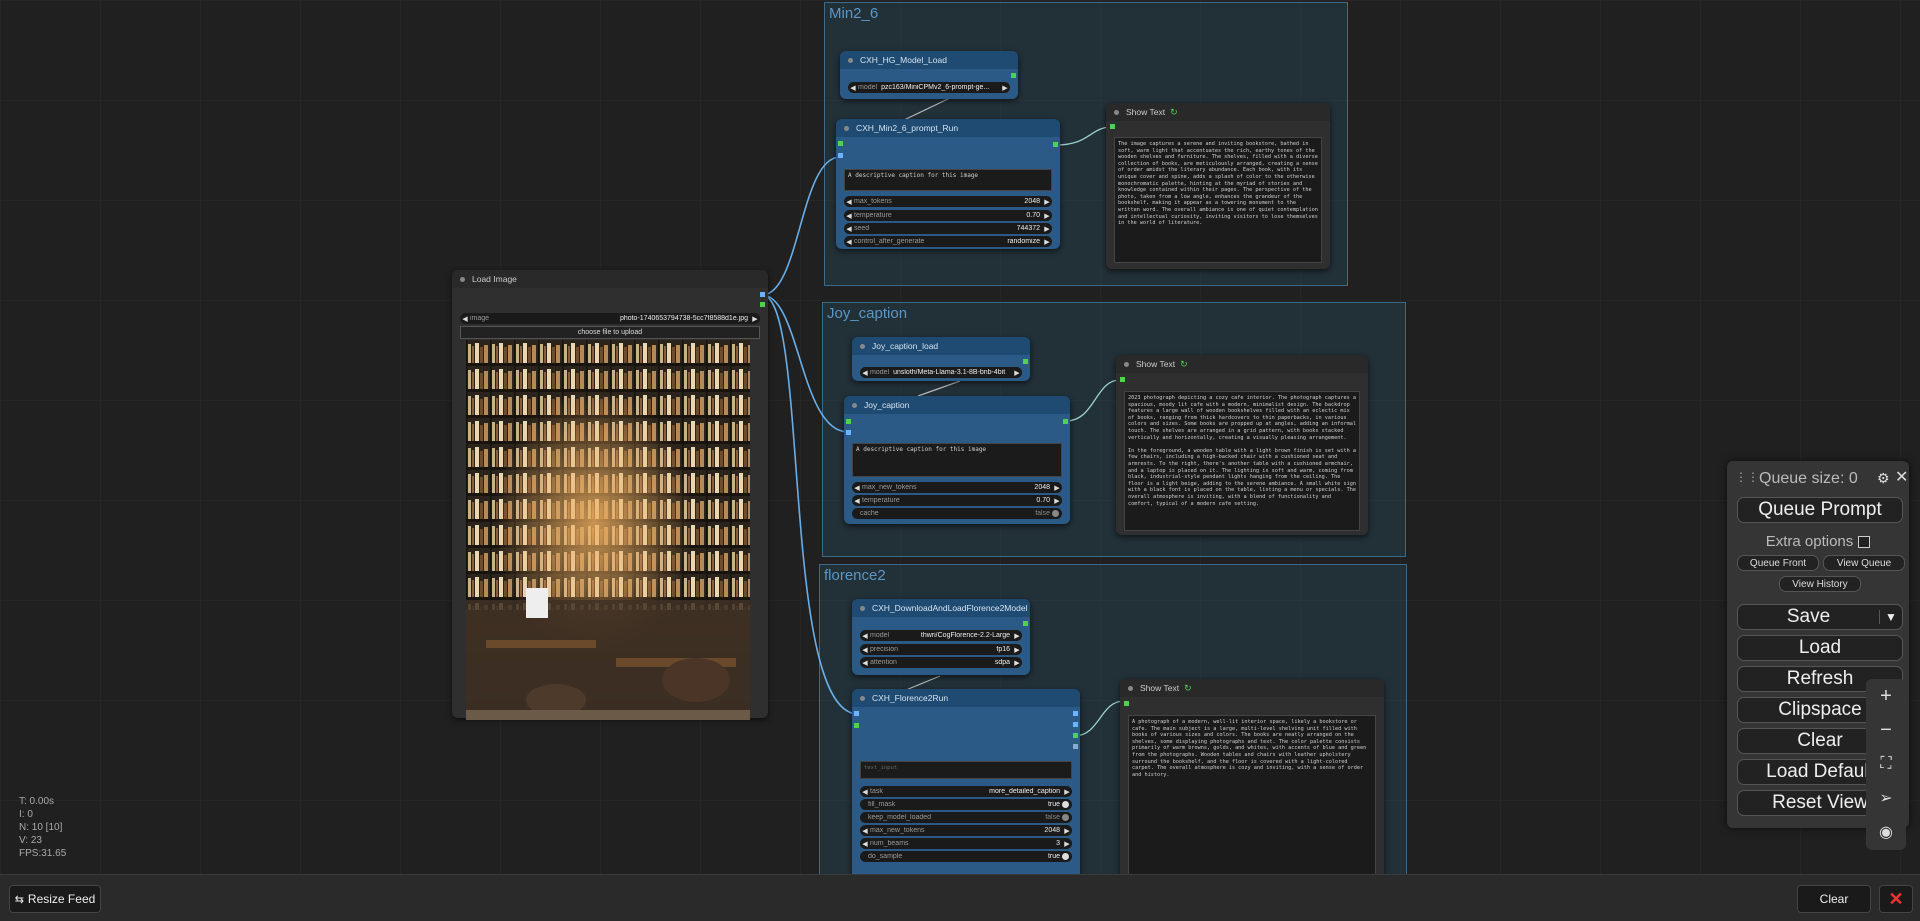 This screenshot has width=1920, height=921. Describe the element at coordinates (1834, 899) in the screenshot. I see `feed-clear-button: Clear` at that location.